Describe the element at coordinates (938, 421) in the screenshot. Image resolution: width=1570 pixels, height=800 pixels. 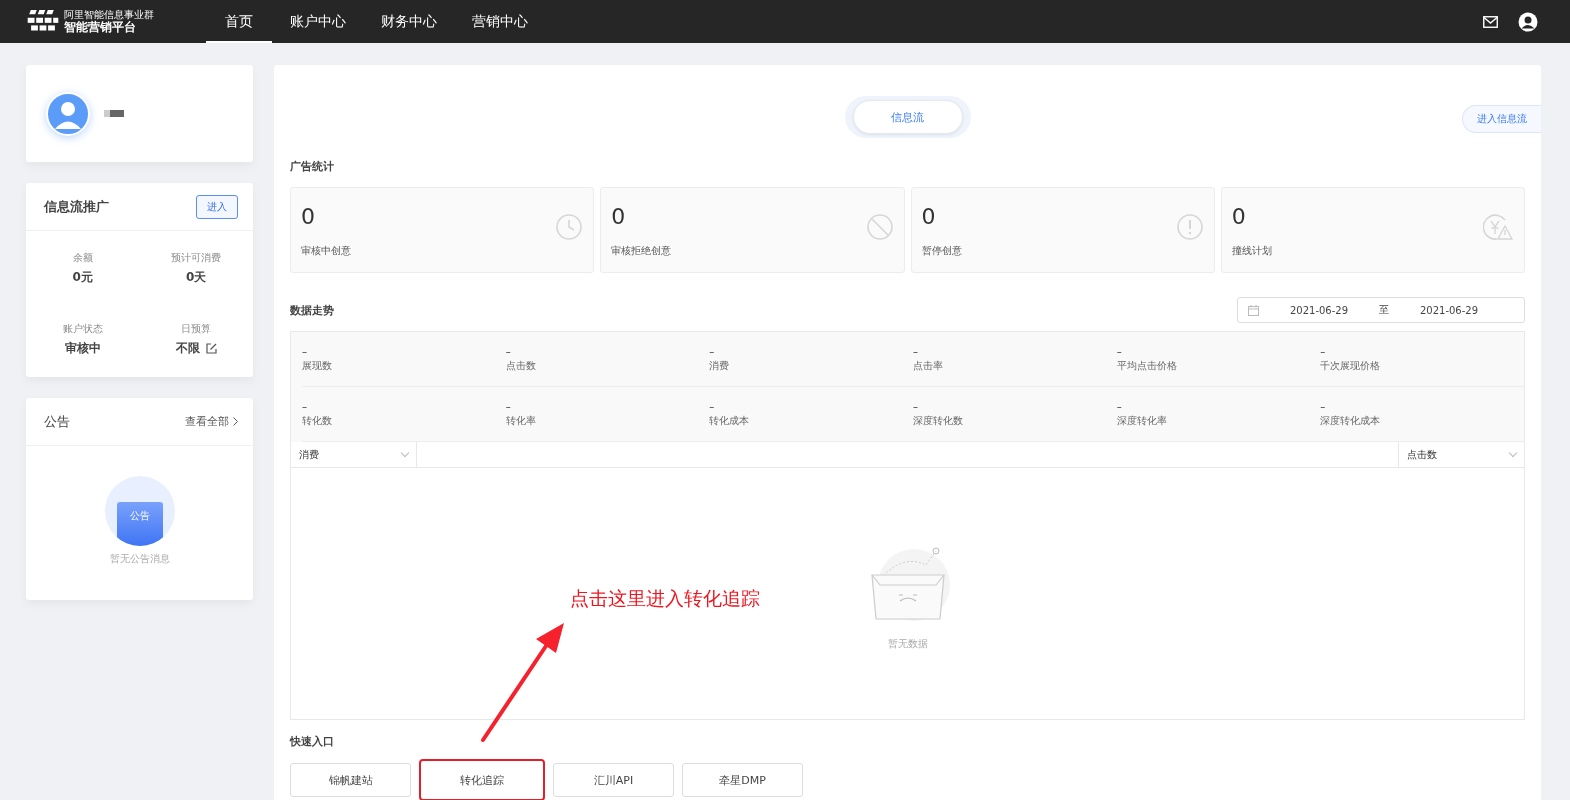
I see `metric-label: 深度转化数` at that location.